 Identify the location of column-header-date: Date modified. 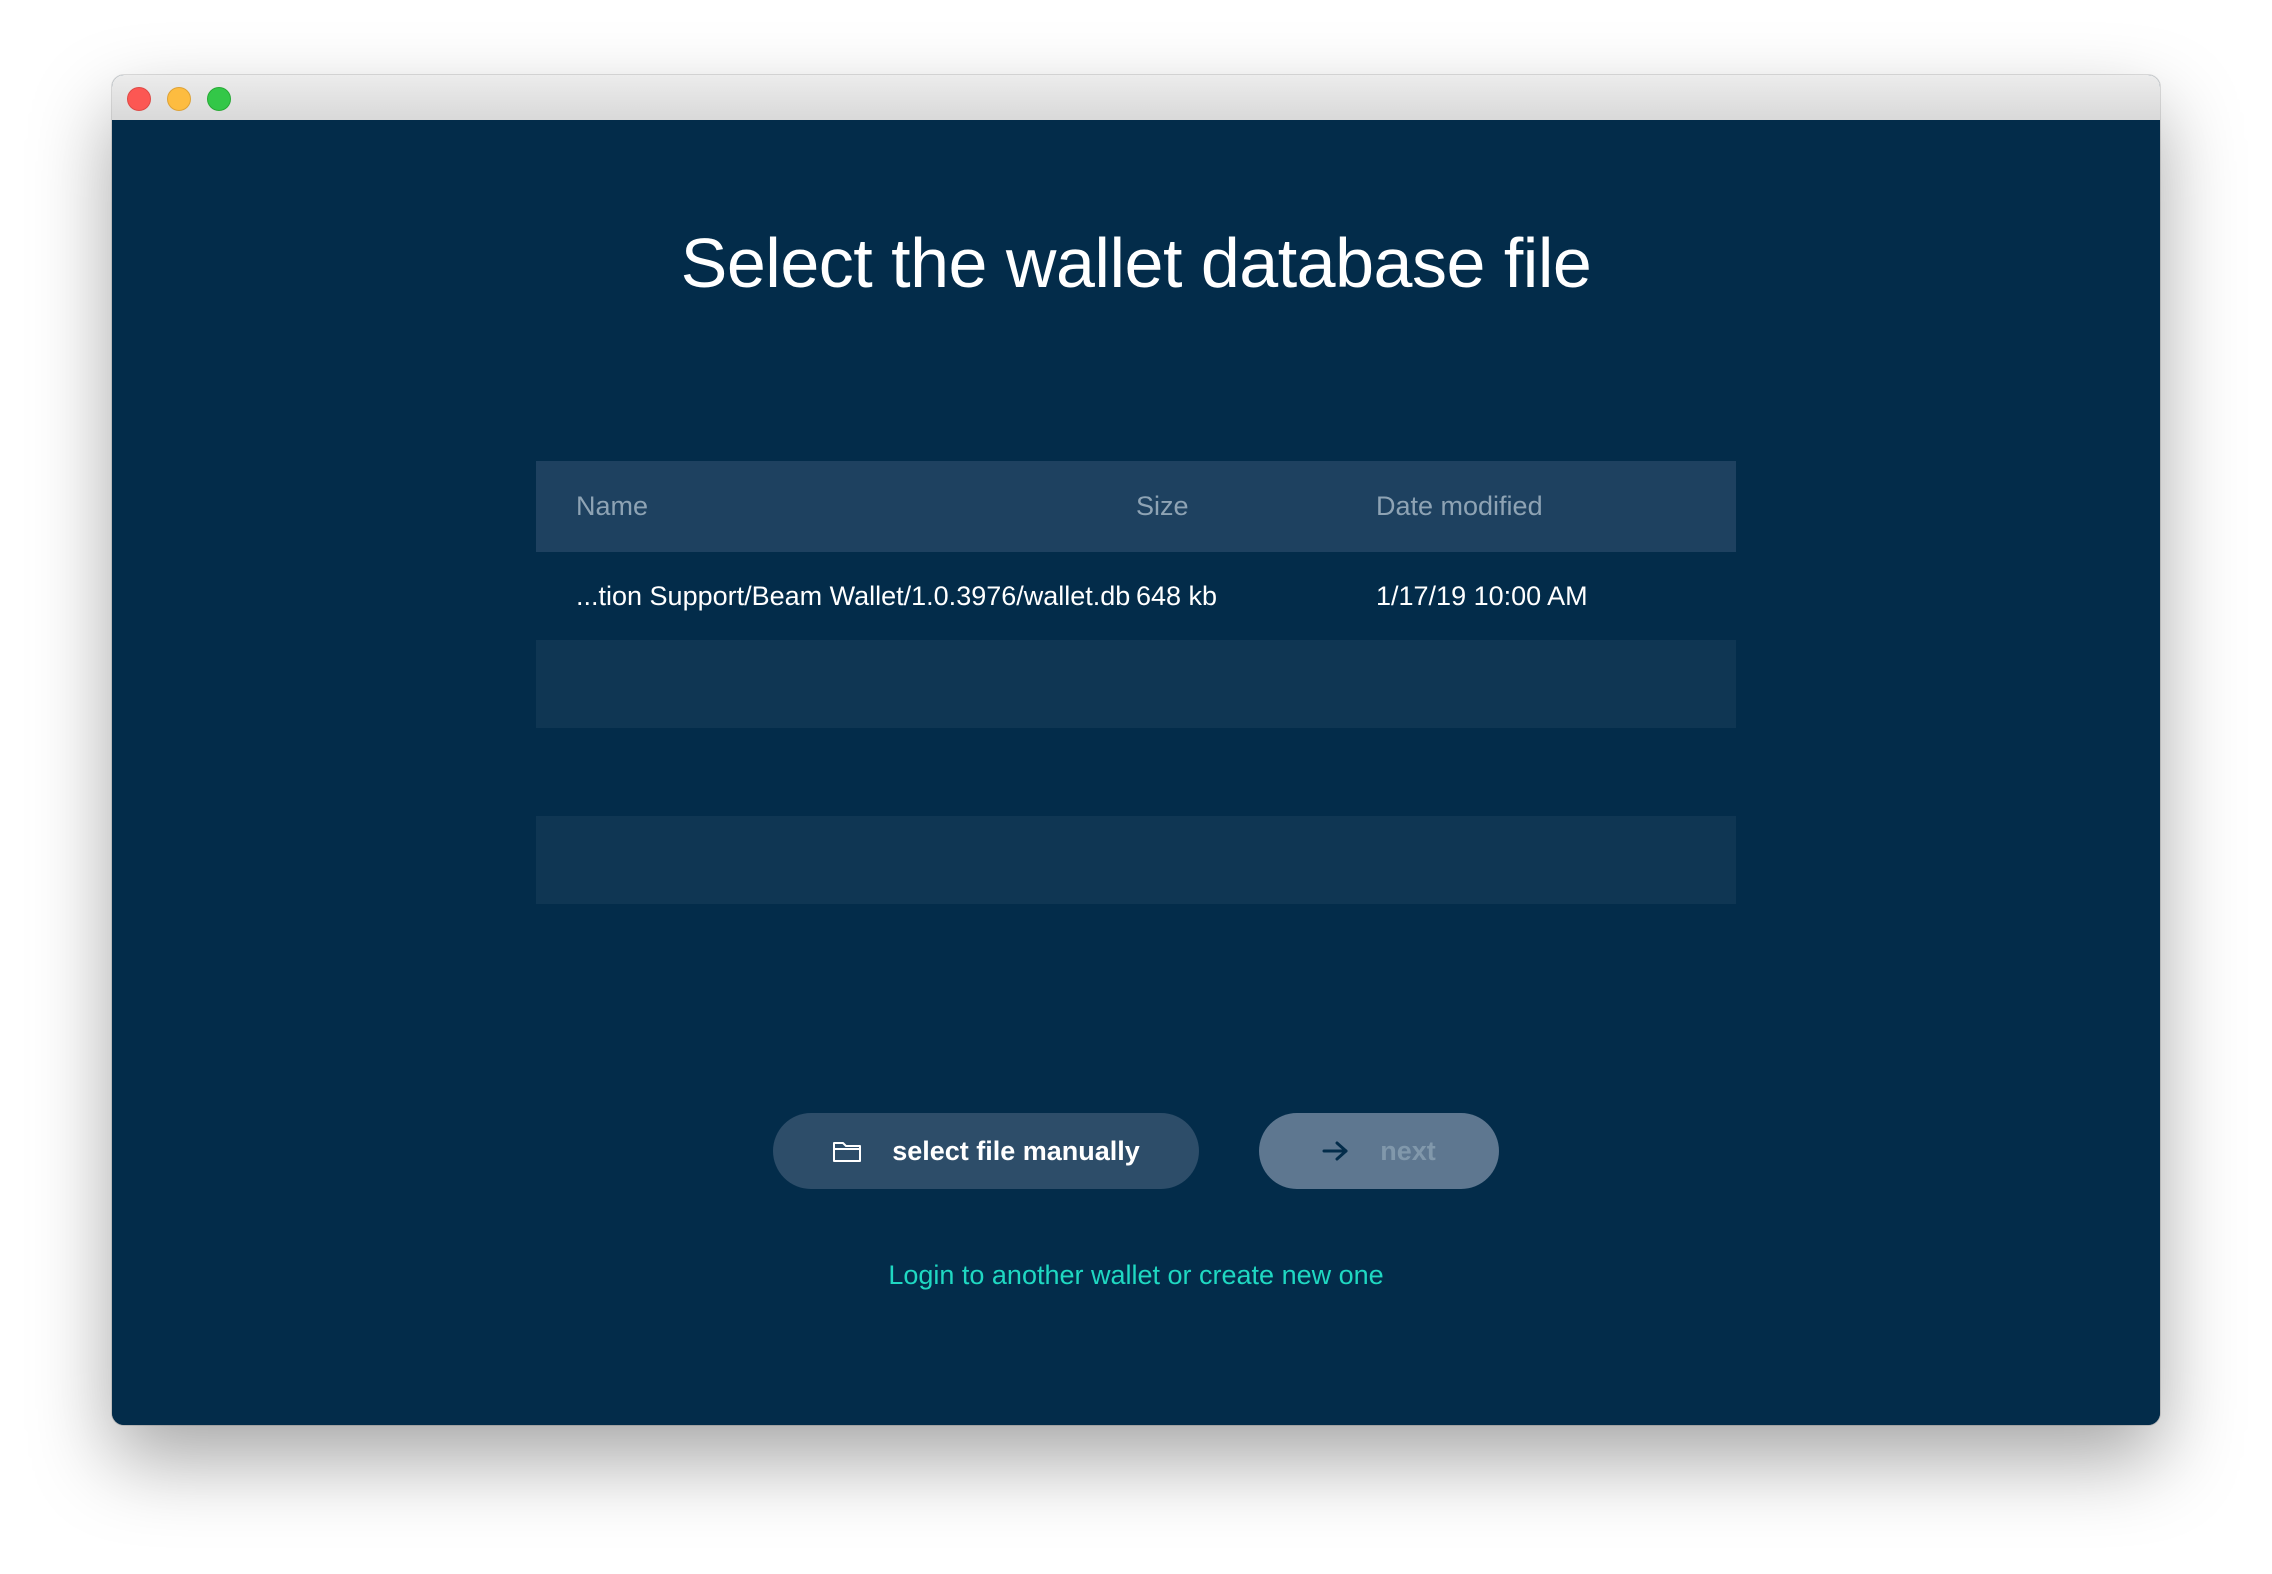
(1459, 506).